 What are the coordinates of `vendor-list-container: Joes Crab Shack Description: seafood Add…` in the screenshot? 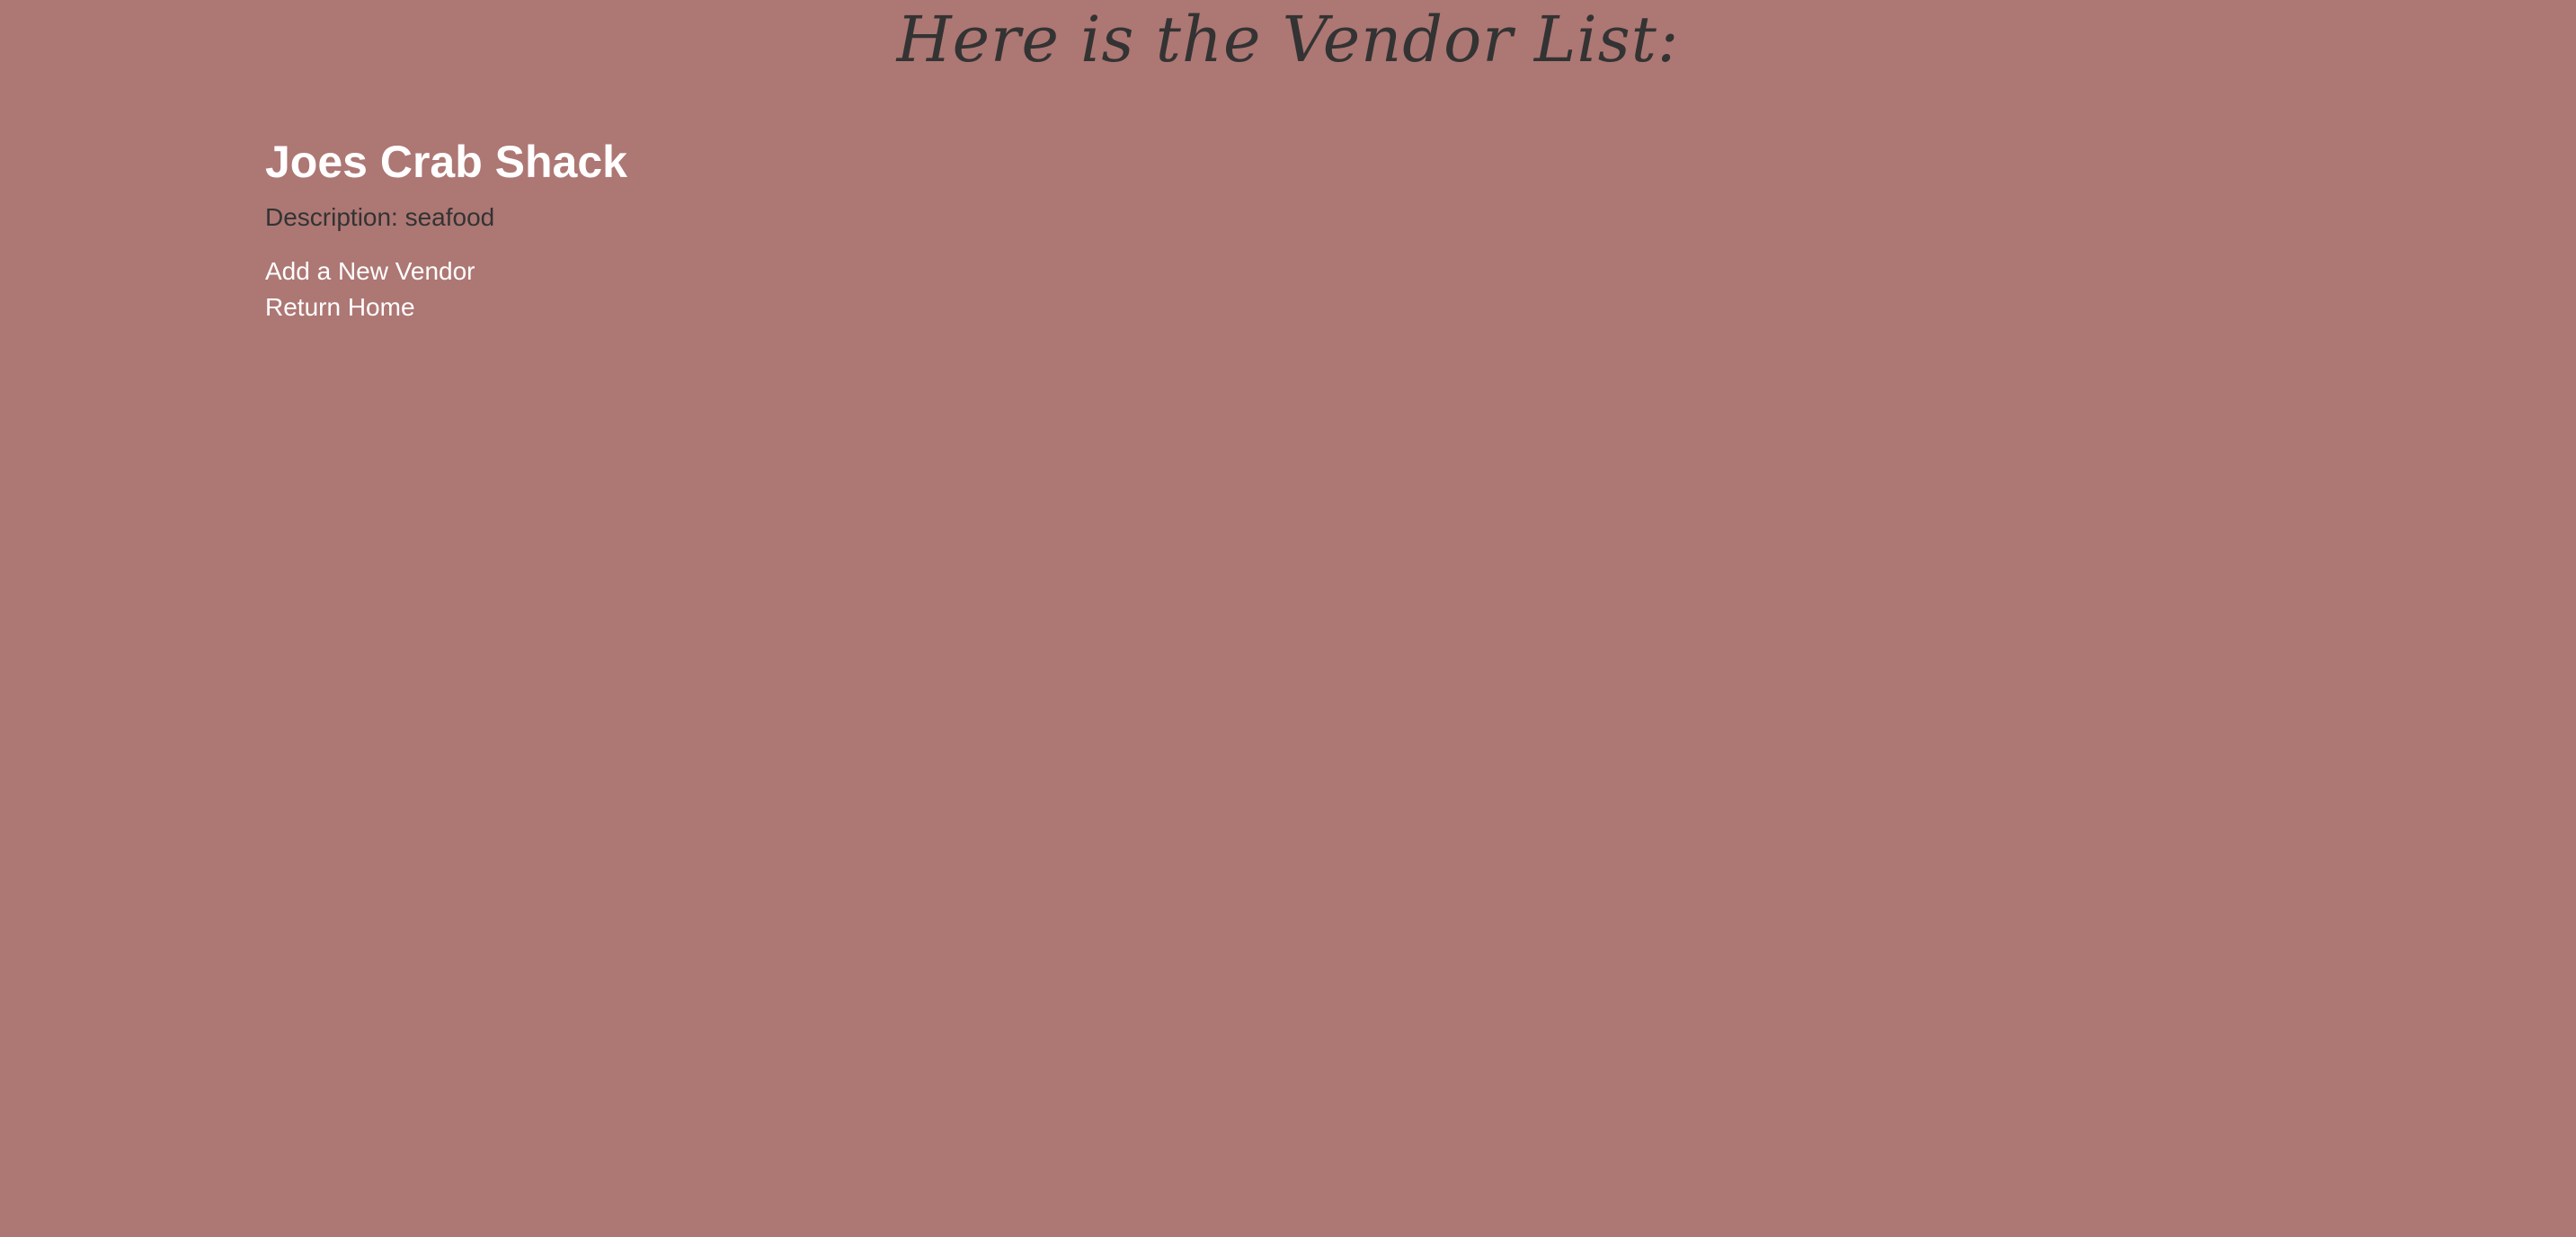 It's located at (1288, 230).